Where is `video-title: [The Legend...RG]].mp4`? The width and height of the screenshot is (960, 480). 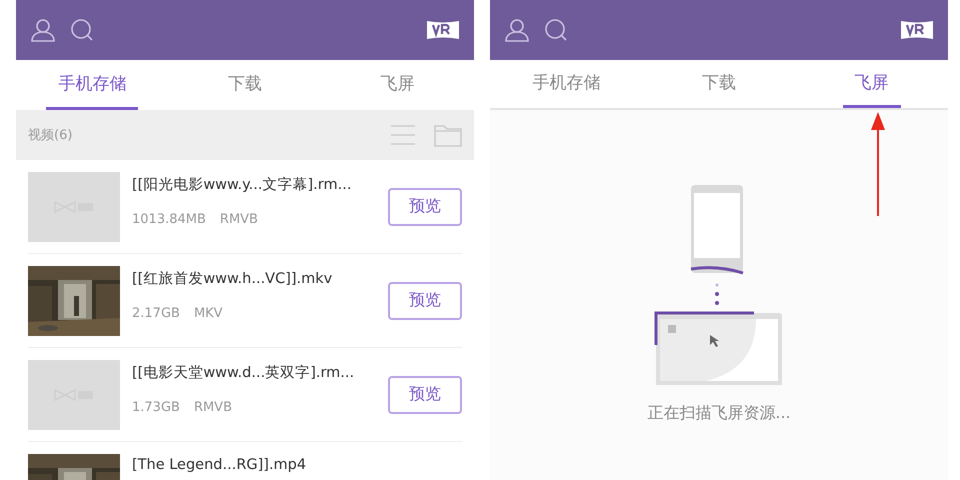 video-title: [The Legend...RG]].mp4 is located at coordinates (220, 465).